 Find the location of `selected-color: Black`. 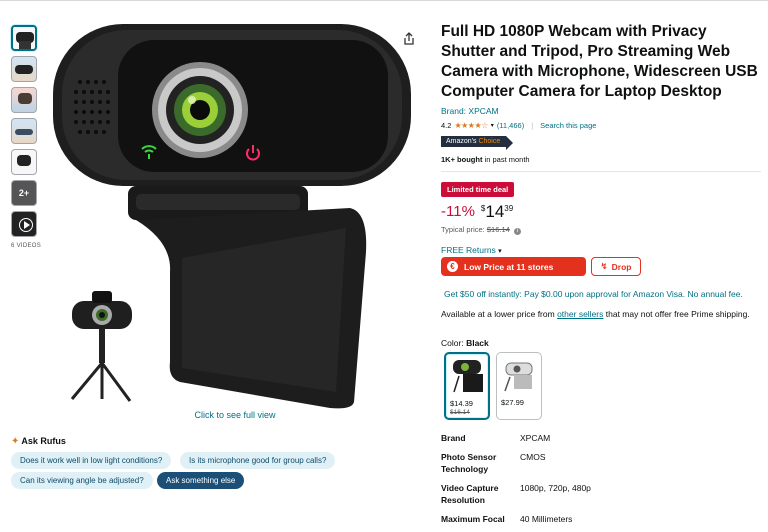

selected-color: Black is located at coordinates (477, 343).